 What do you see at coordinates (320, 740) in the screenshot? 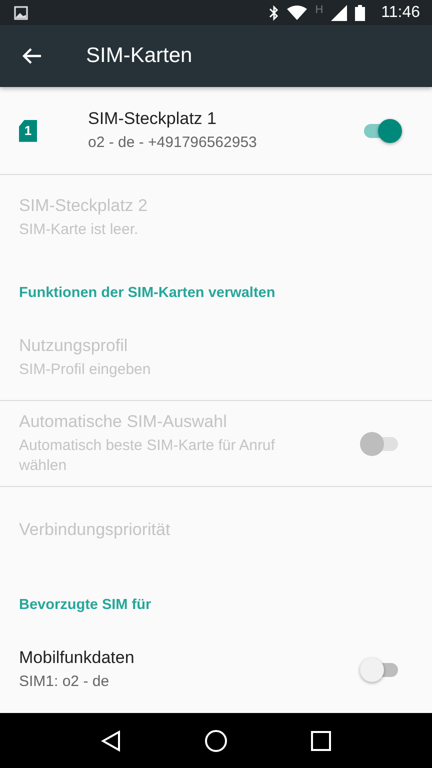
I see `overview-icon` at bounding box center [320, 740].